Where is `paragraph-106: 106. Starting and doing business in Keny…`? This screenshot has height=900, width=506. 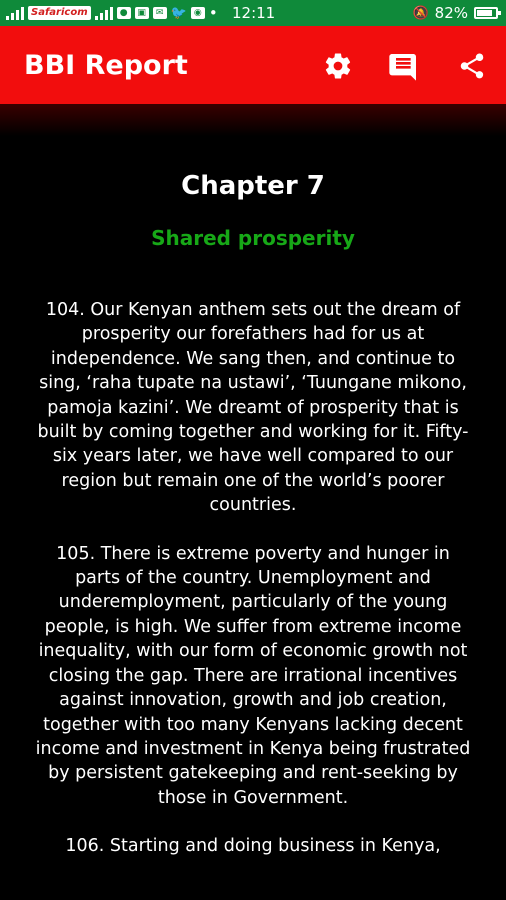 paragraph-106: 106. Starting and doing business in Keny… is located at coordinates (253, 846).